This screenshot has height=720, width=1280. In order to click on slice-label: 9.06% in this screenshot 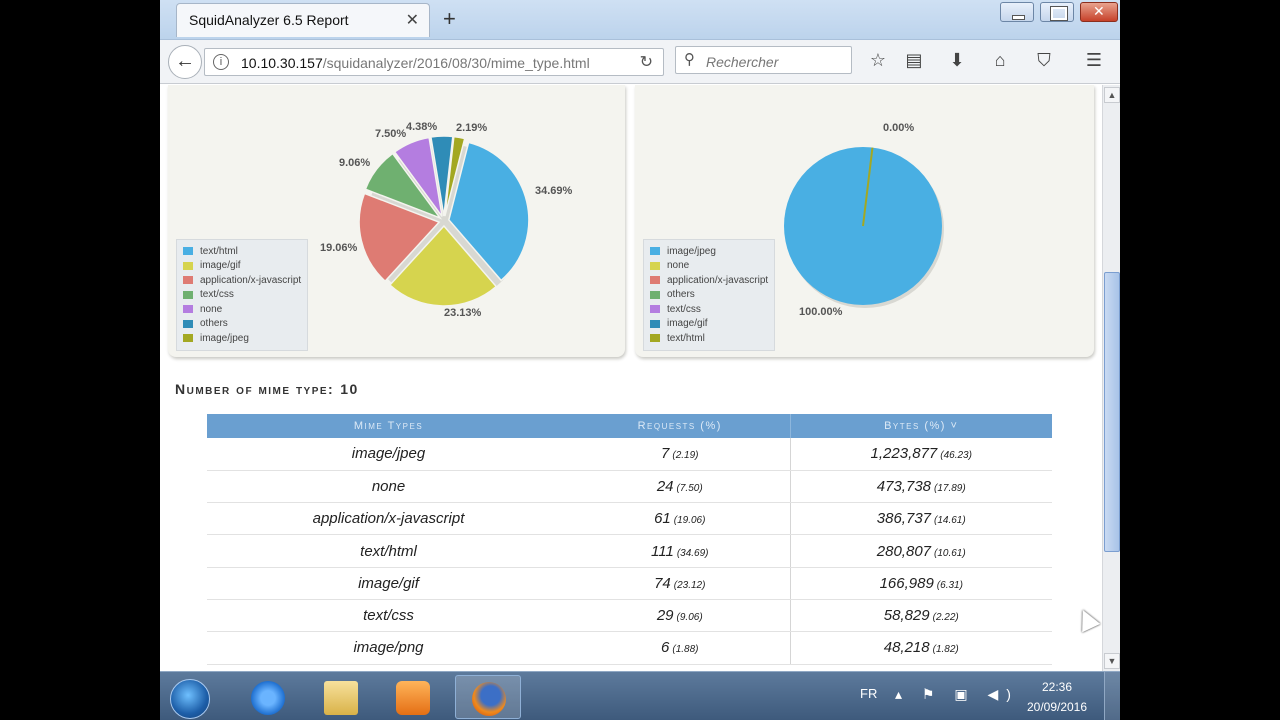, I will do `click(355, 163)`.